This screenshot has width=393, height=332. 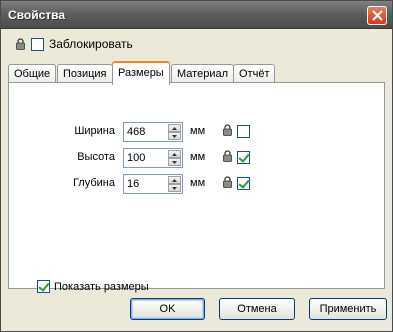 What do you see at coordinates (153, 132) in the screenshot?
I see `width-spinbox: 468` at bounding box center [153, 132].